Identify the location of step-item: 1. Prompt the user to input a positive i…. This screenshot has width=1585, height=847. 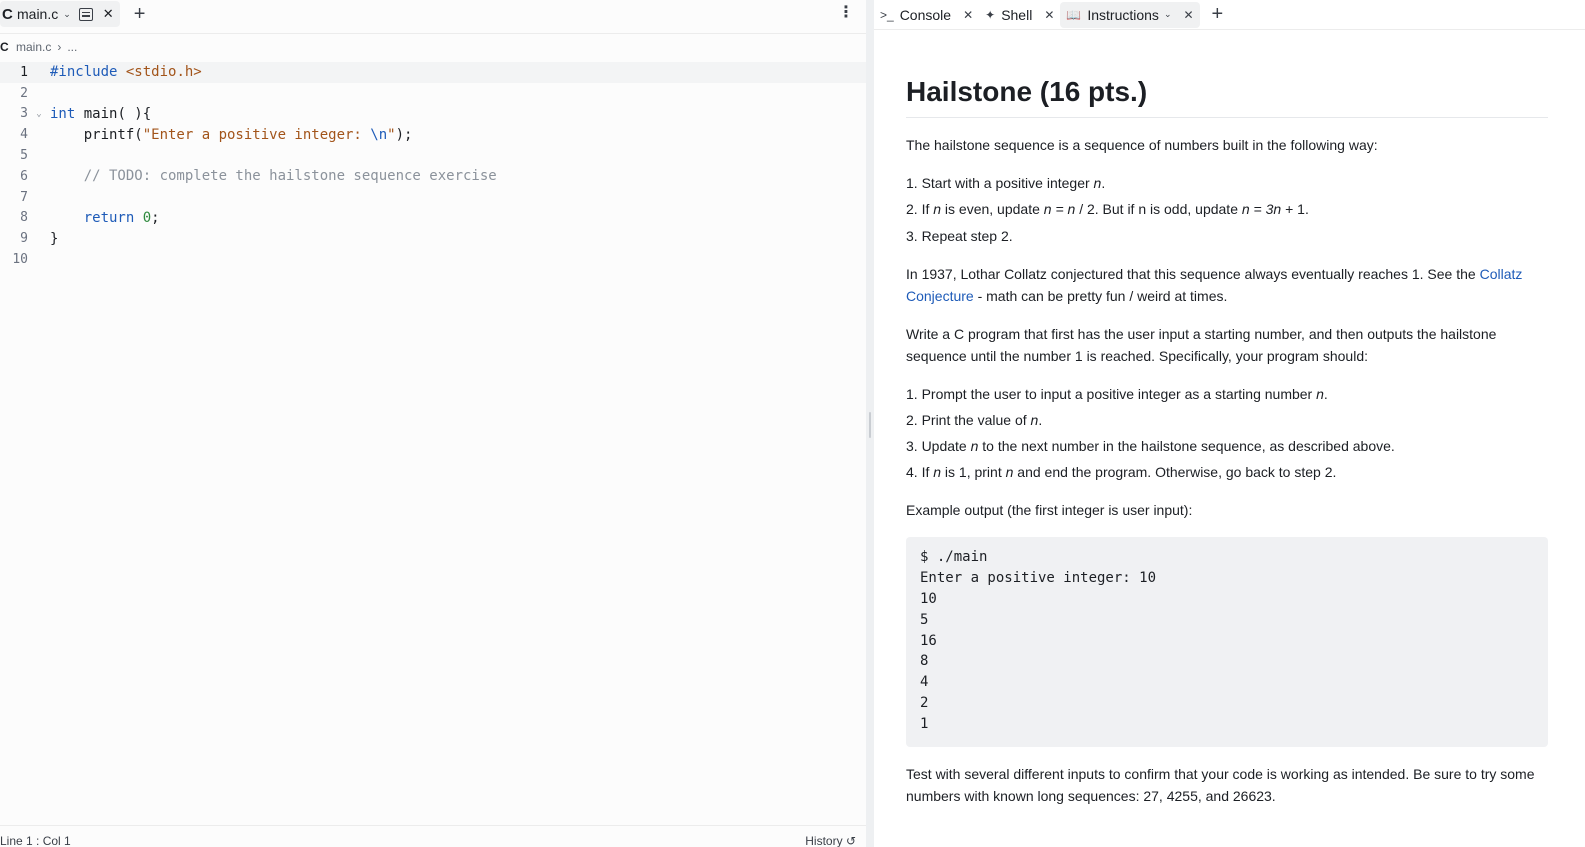
(1117, 393).